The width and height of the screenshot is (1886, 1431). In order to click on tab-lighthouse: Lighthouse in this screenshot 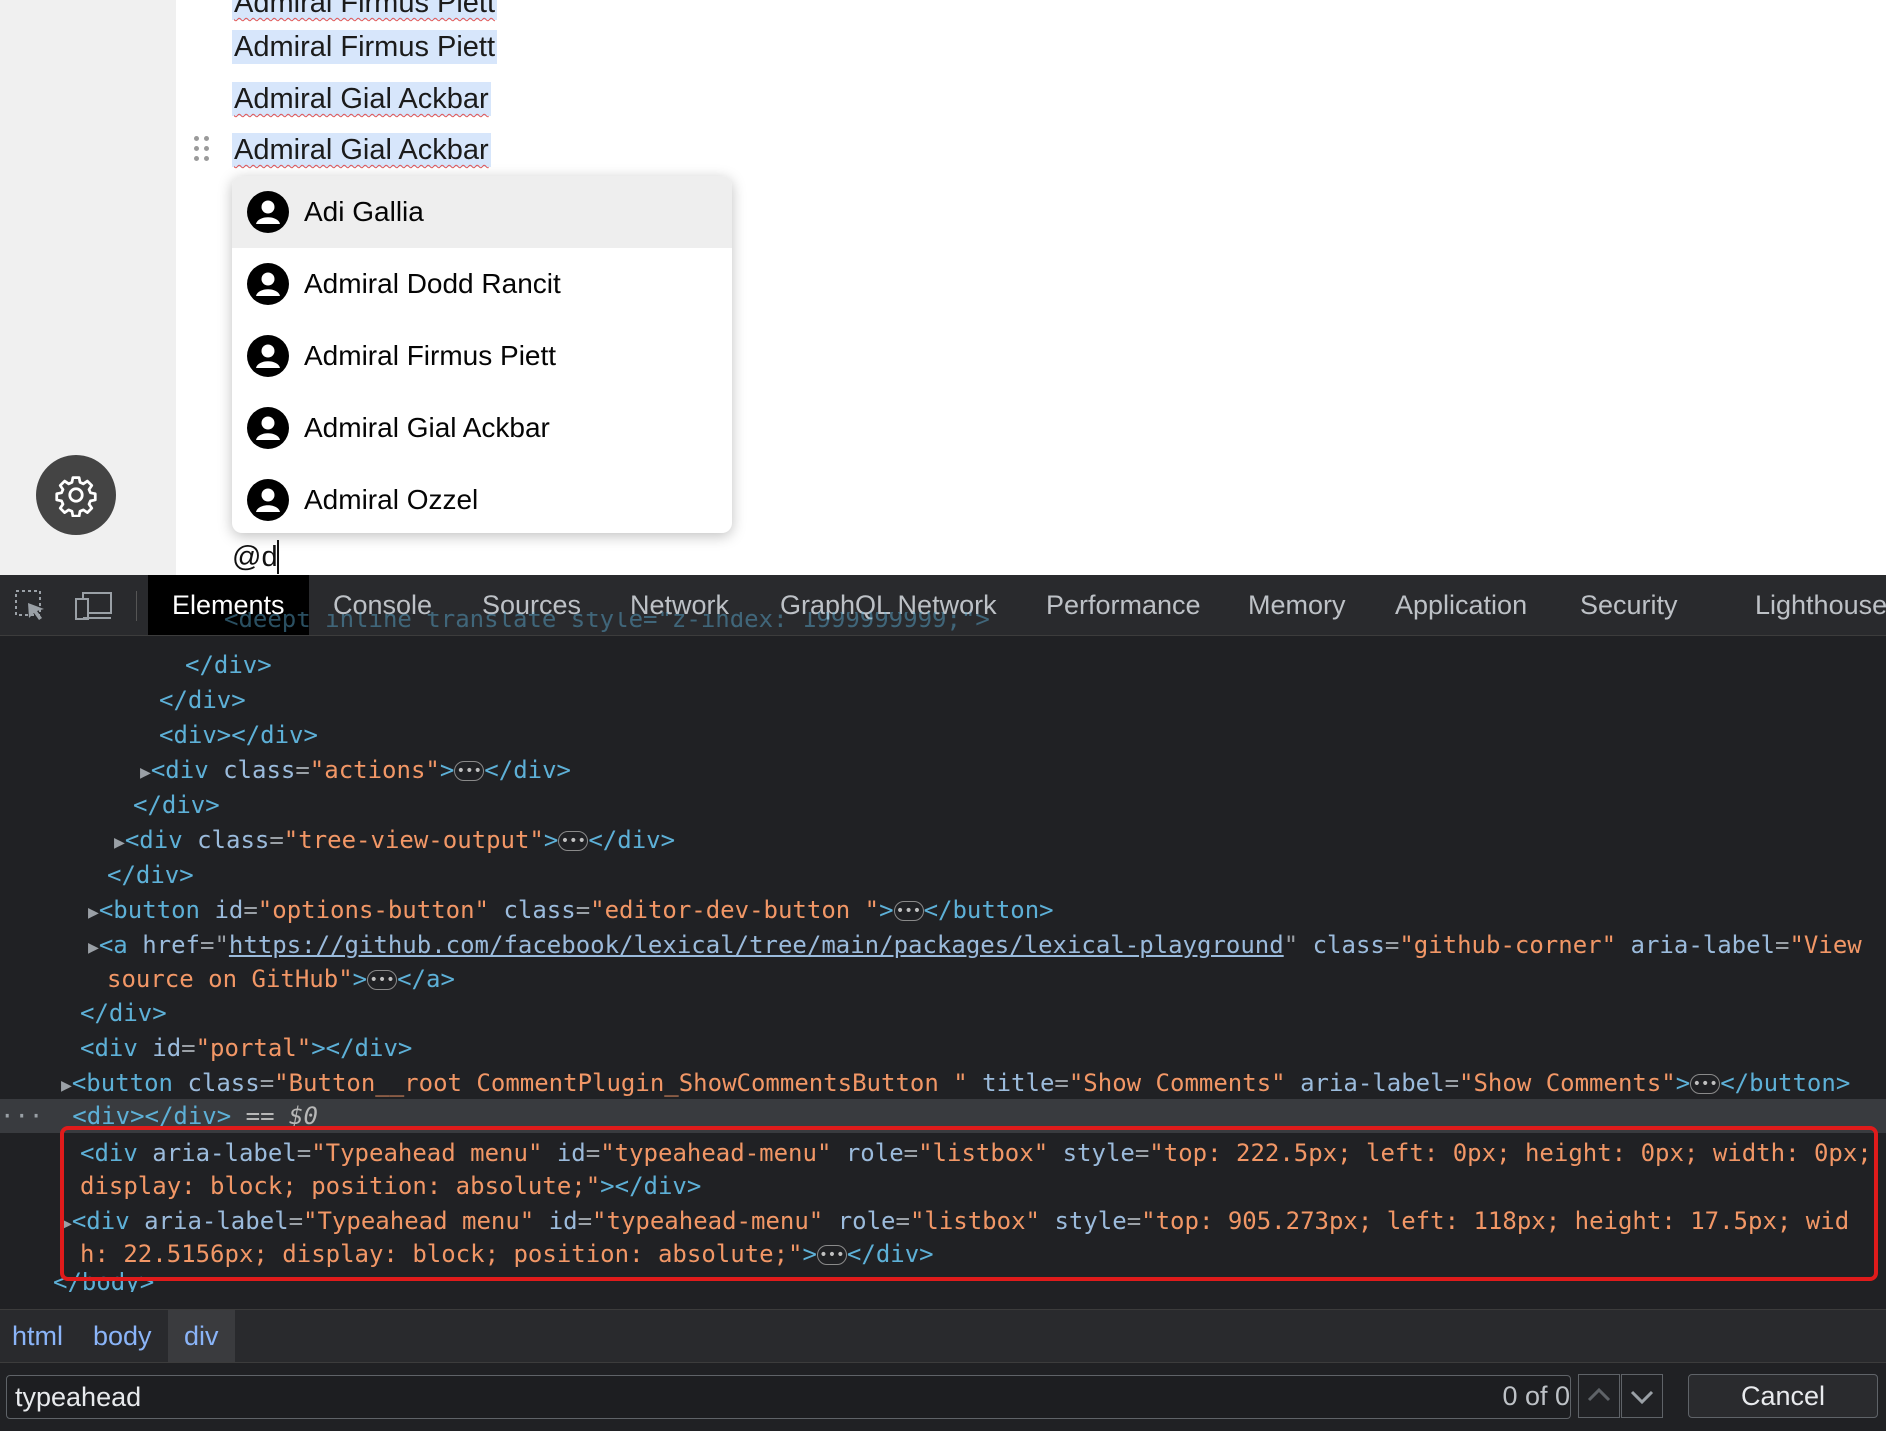, I will do `click(1820, 605)`.